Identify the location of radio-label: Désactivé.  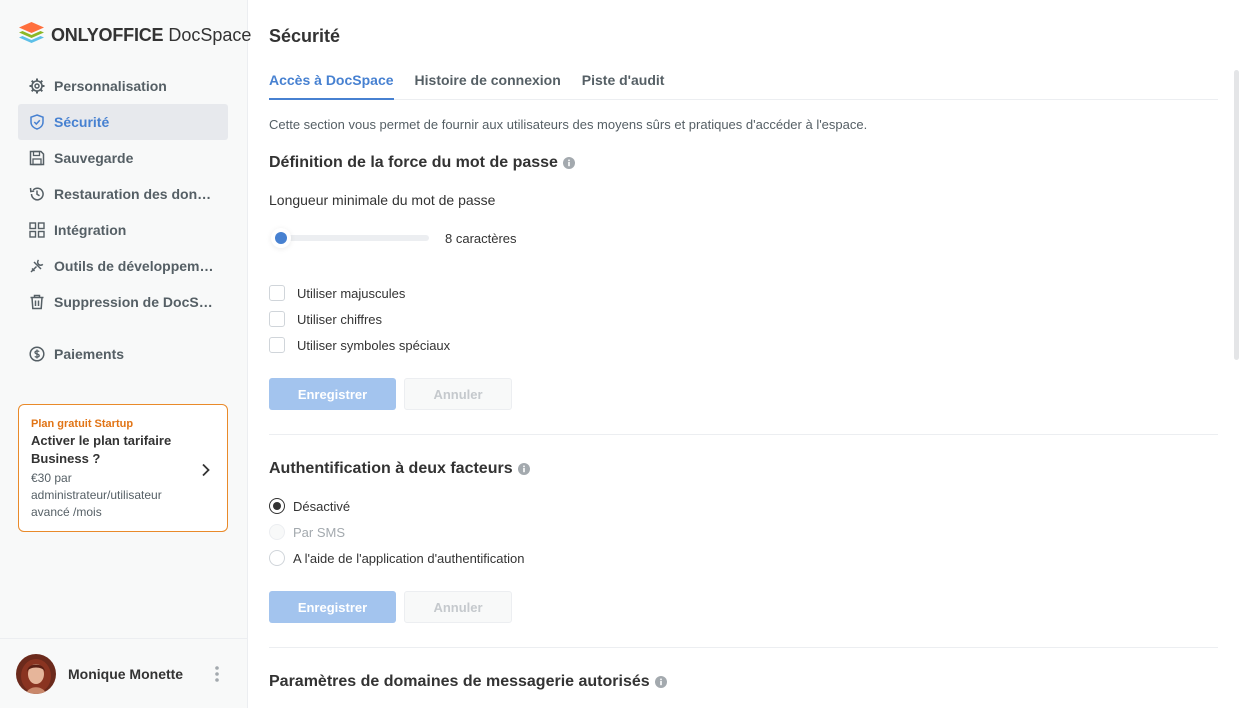
(322, 506).